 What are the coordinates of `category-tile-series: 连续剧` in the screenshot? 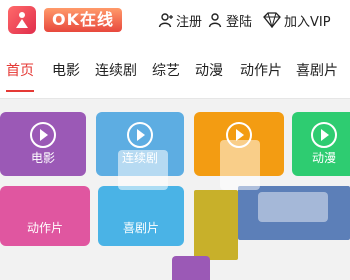 It's located at (140, 144).